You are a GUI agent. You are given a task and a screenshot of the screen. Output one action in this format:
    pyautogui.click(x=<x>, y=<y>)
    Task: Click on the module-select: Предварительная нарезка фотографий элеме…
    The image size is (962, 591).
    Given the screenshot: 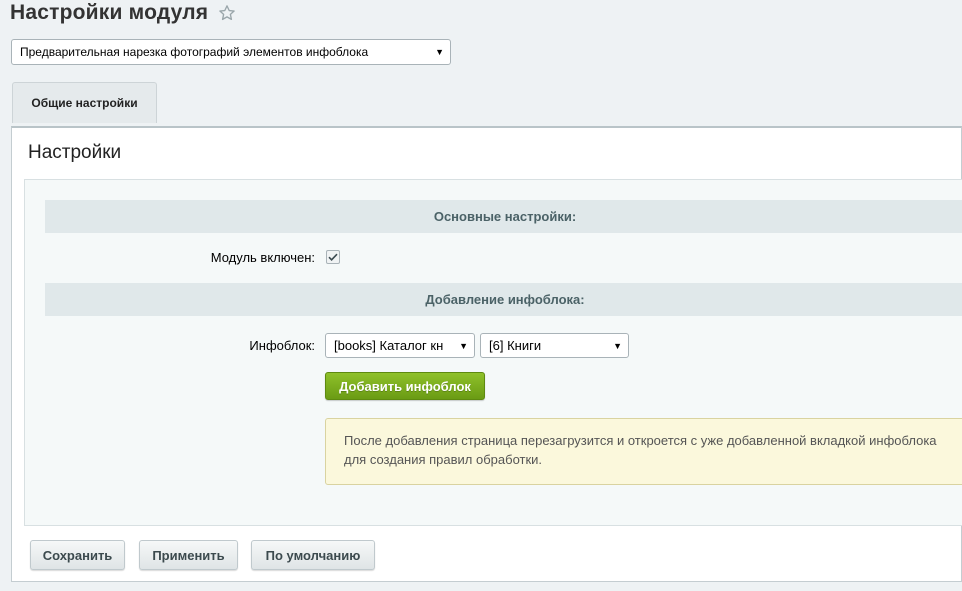 What is the action you would take?
    pyautogui.click(x=231, y=52)
    